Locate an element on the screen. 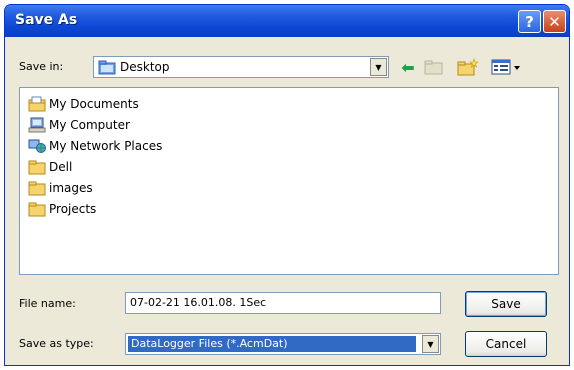 This screenshot has width=574, height=370. list-item-my-network-places: My Network Places is located at coordinates (95, 146).